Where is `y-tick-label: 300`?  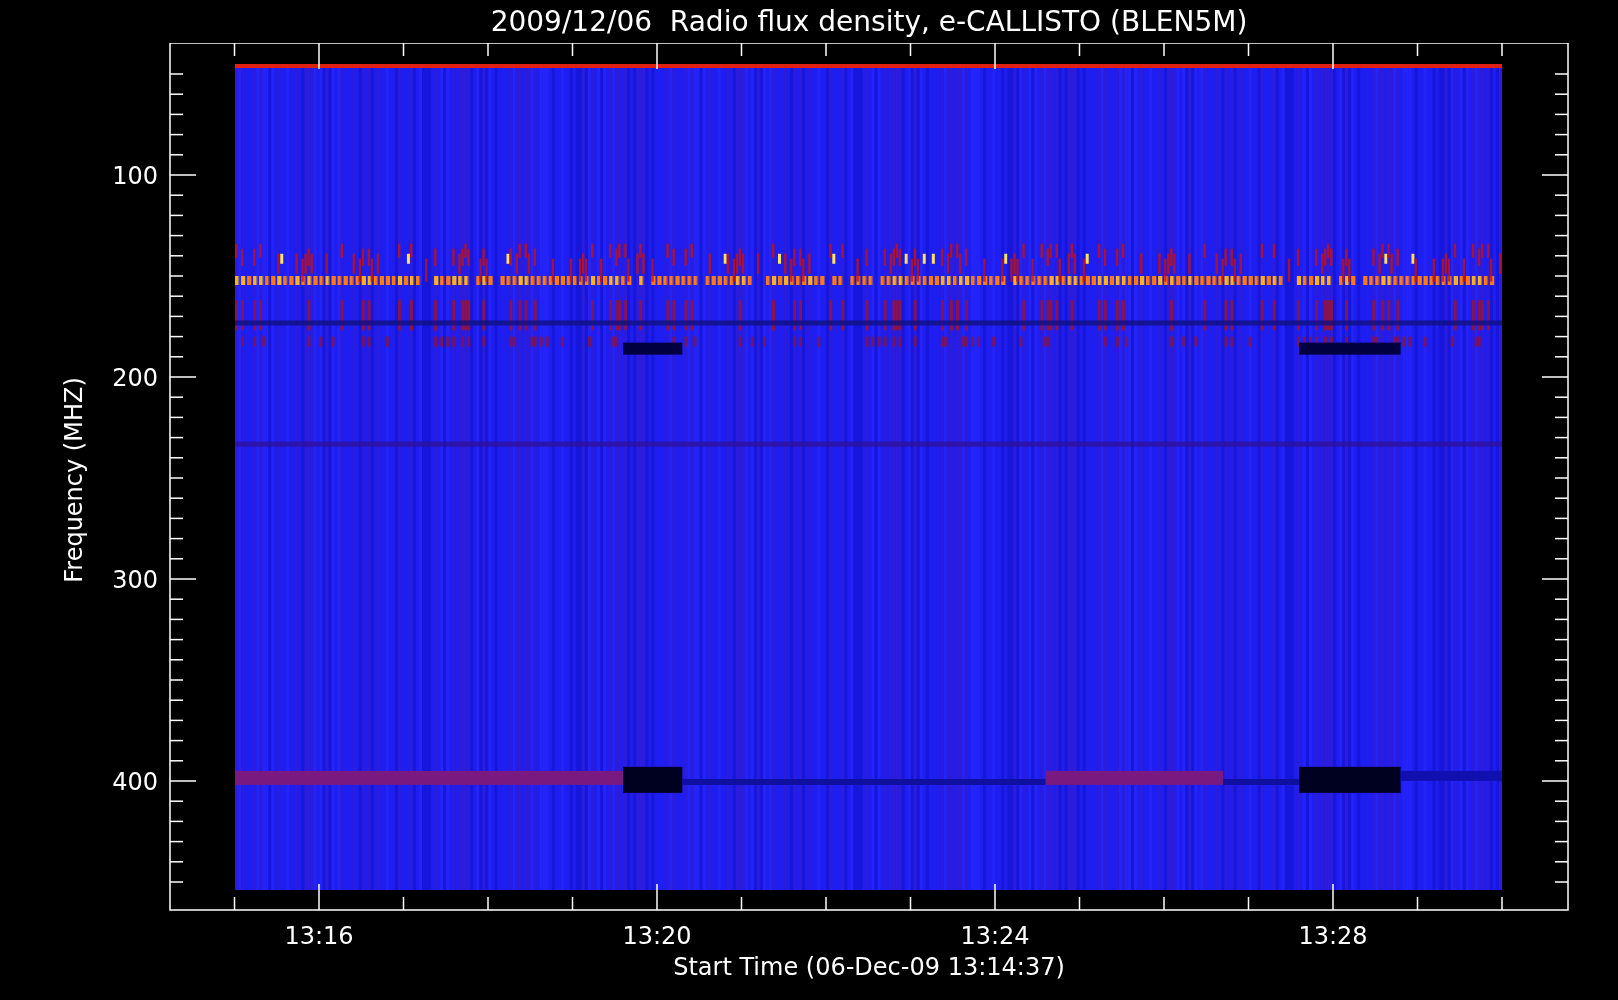
y-tick-label: 300 is located at coordinates (135, 580).